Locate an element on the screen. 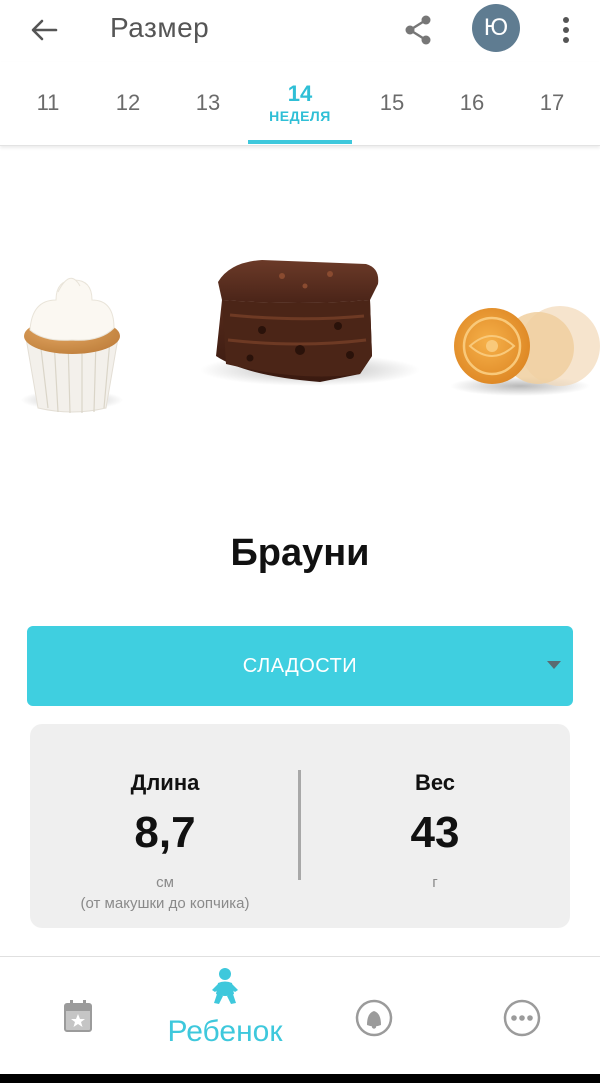 The height and width of the screenshot is (1083, 600). length-title: Длина is located at coordinates (165, 782).